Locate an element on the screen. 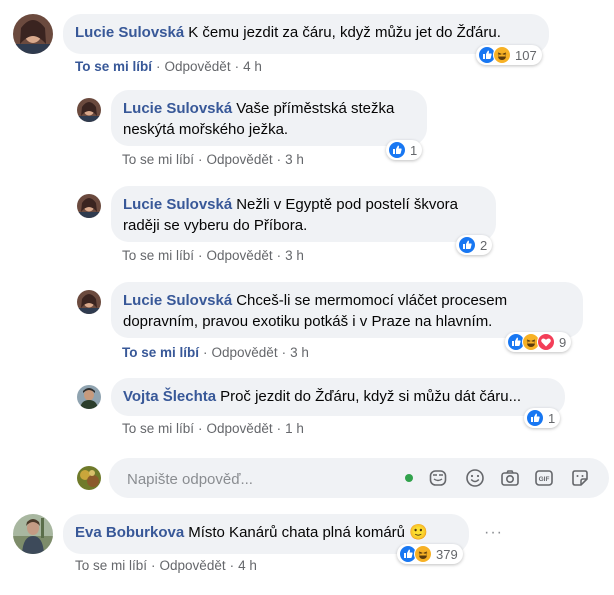 Image resolution: width=614 pixels, height=595 pixels. online-status-dot is located at coordinates (409, 478).